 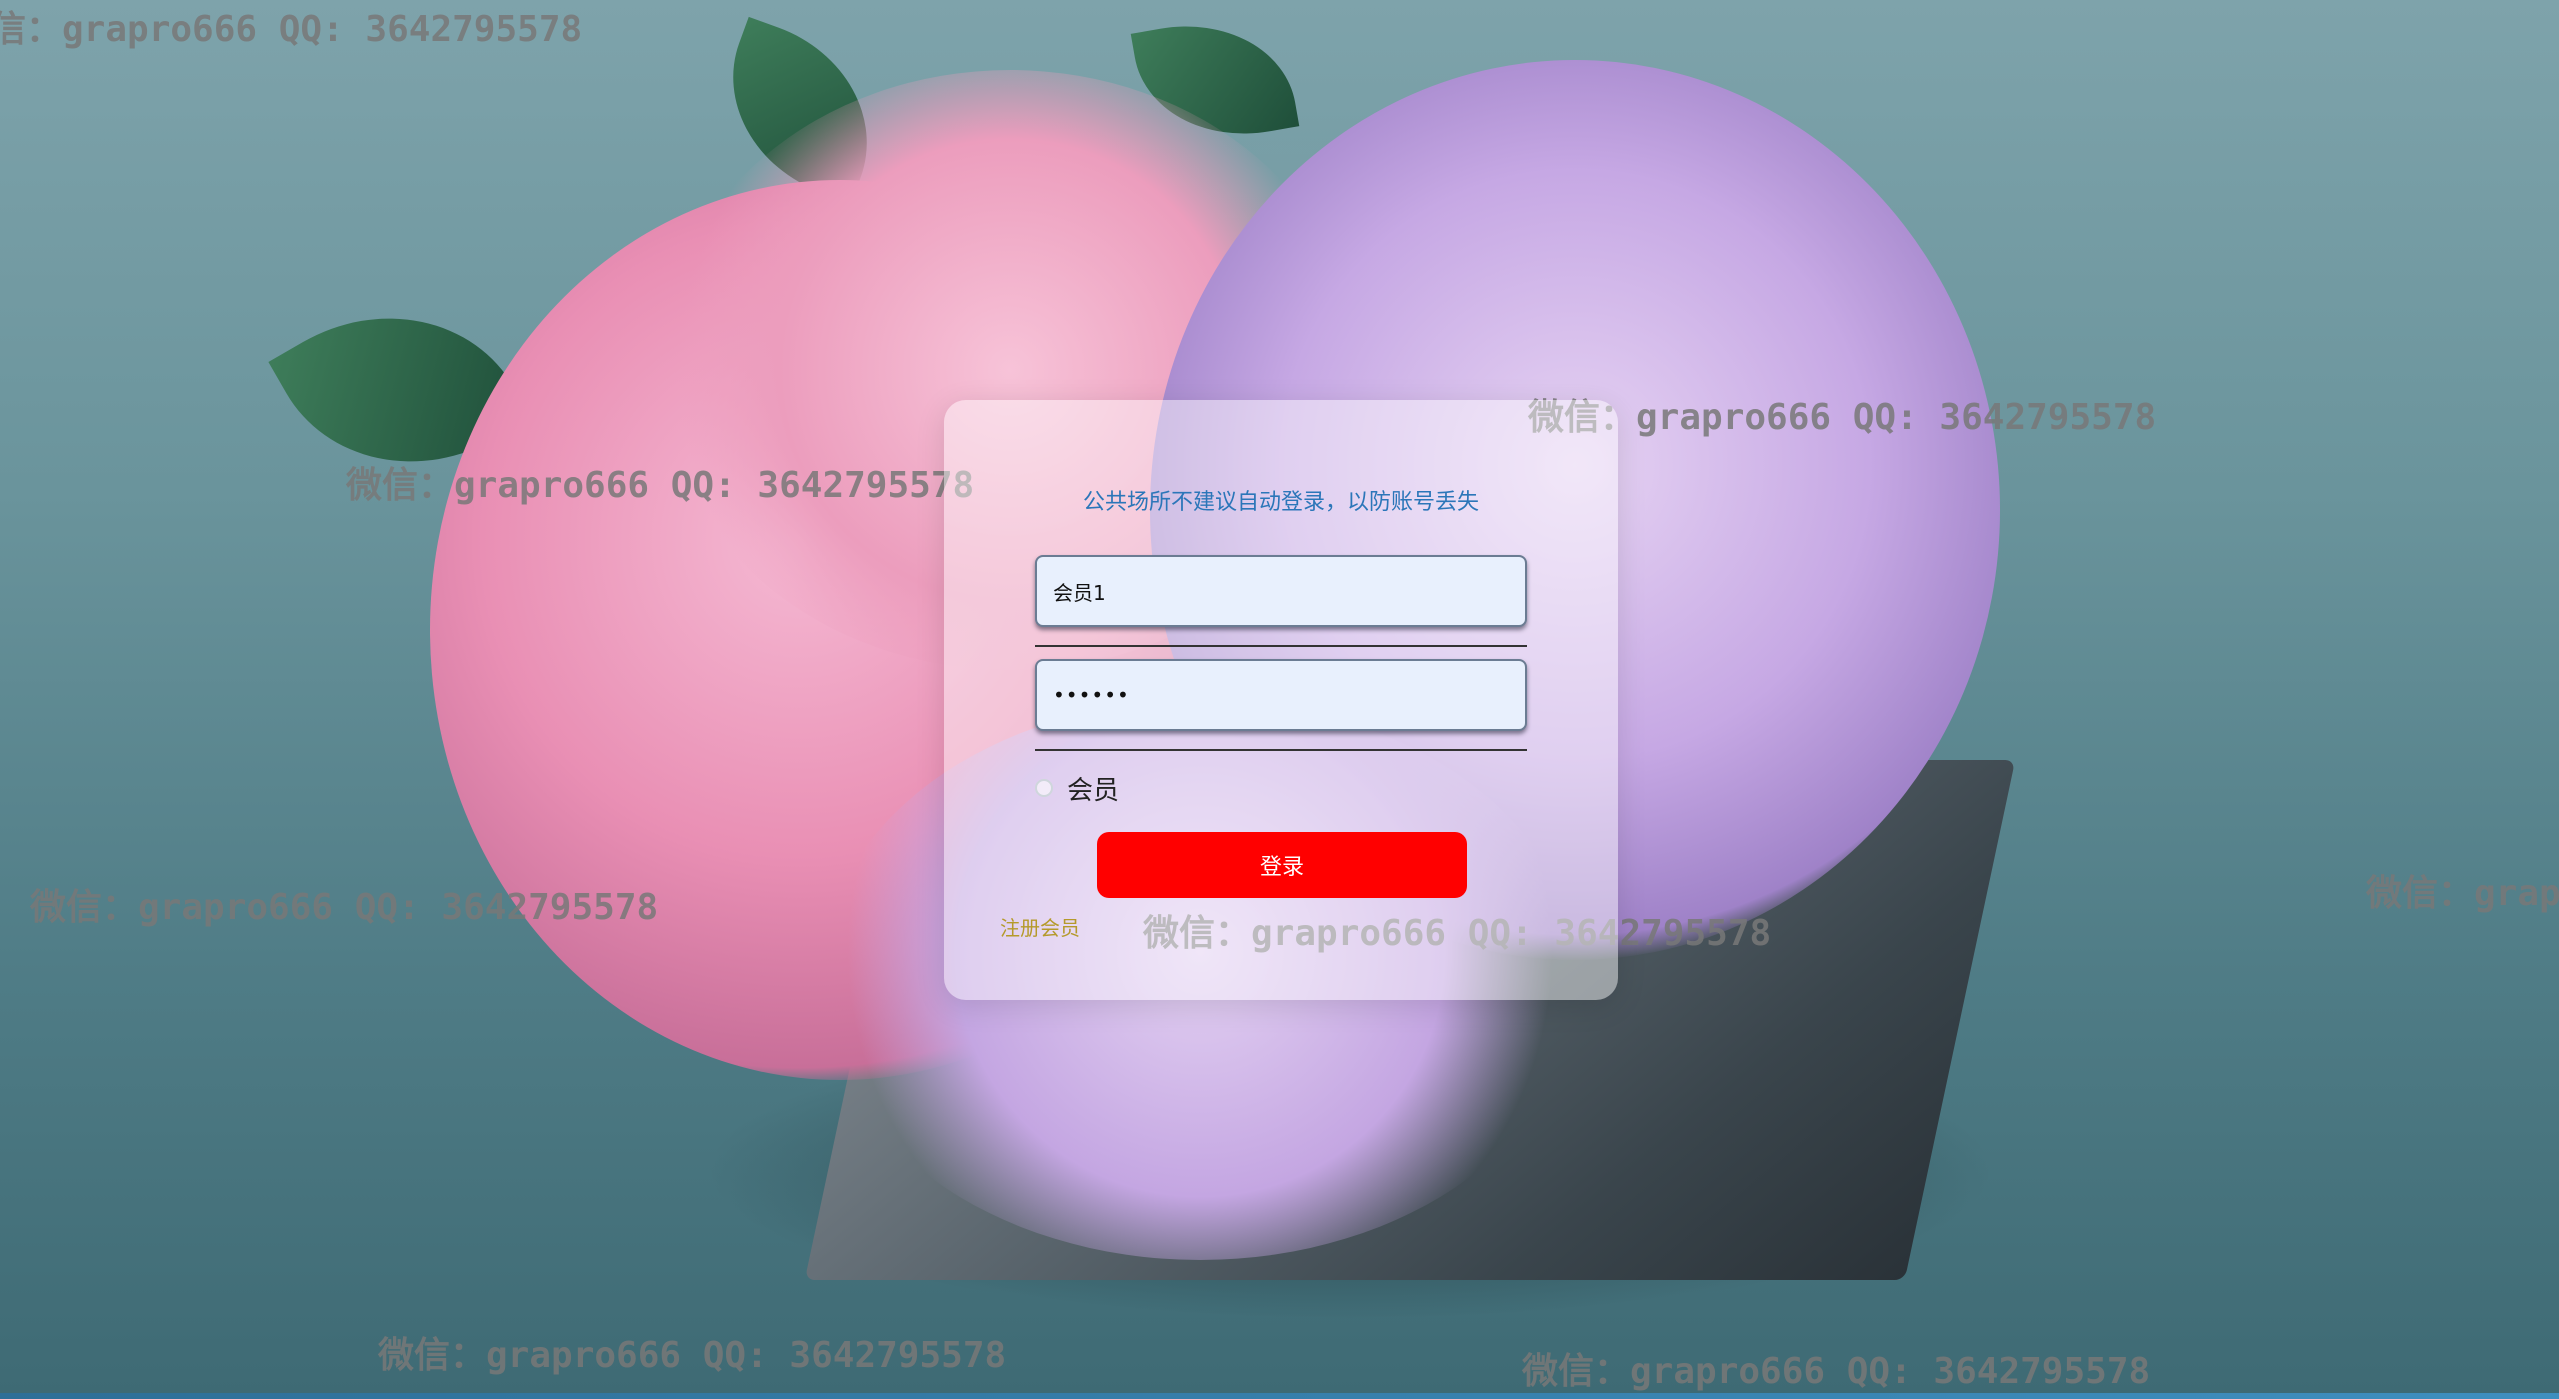 I want to click on password-input, so click(x=1281, y=695).